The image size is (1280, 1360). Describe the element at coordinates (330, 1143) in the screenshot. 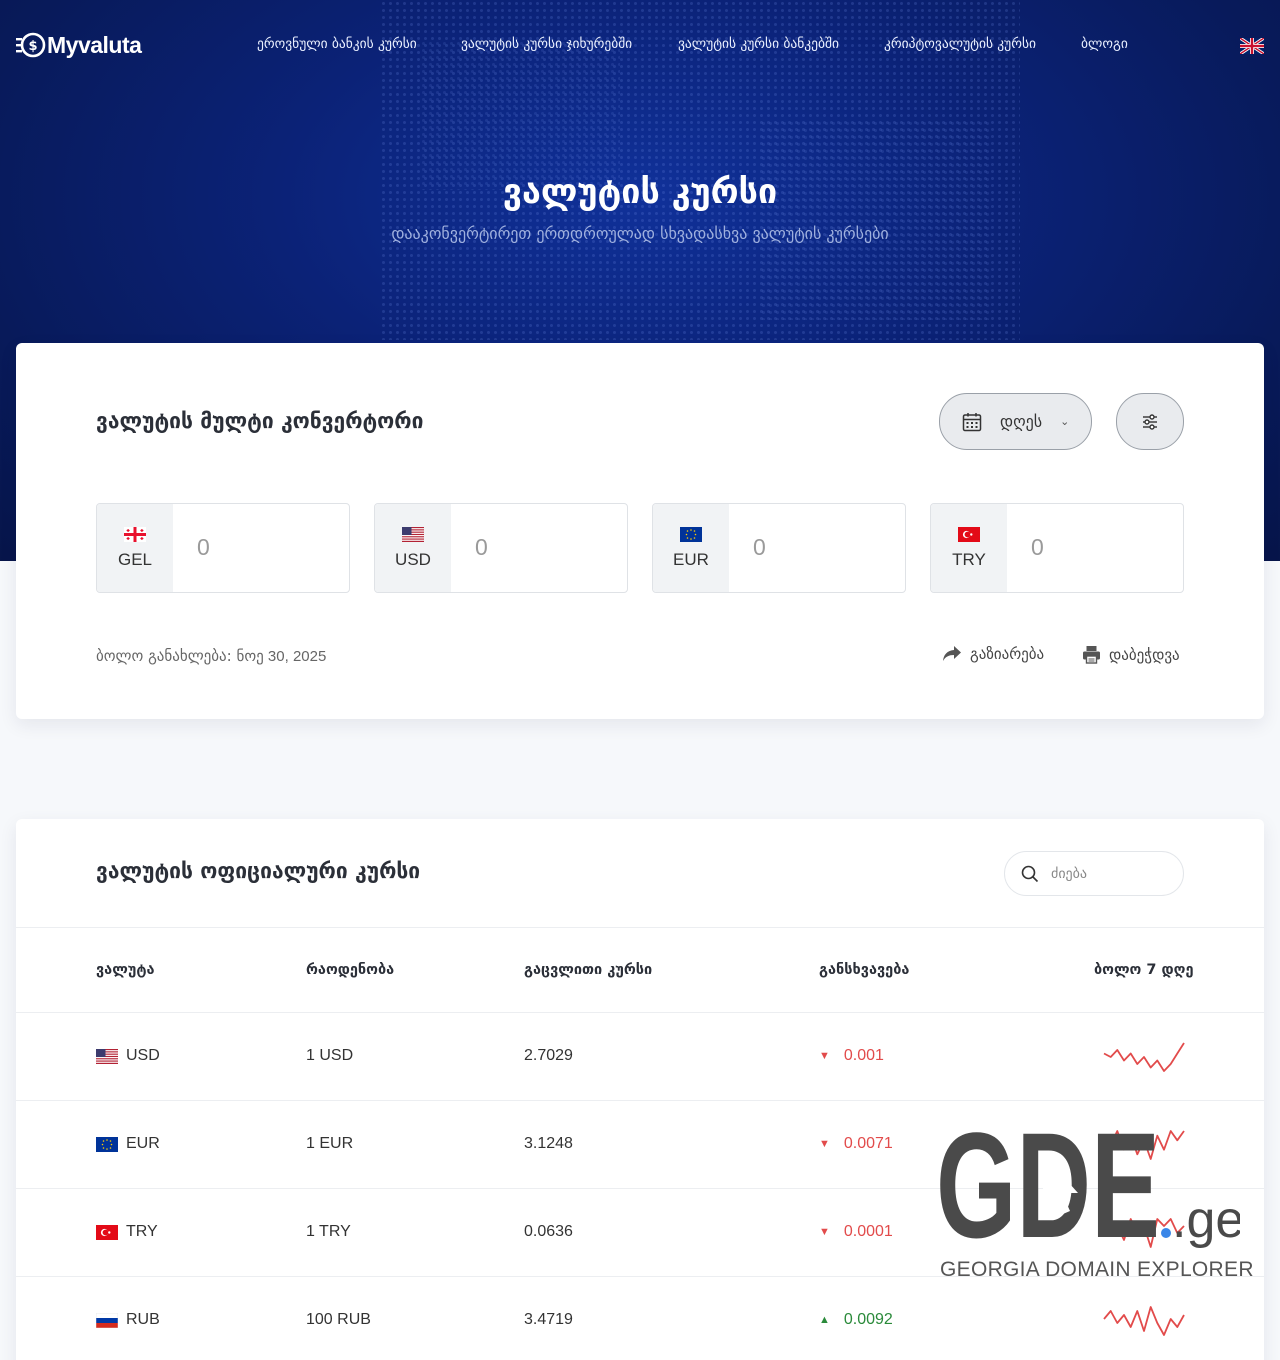

I see `row-quantity: 1 EUR` at that location.